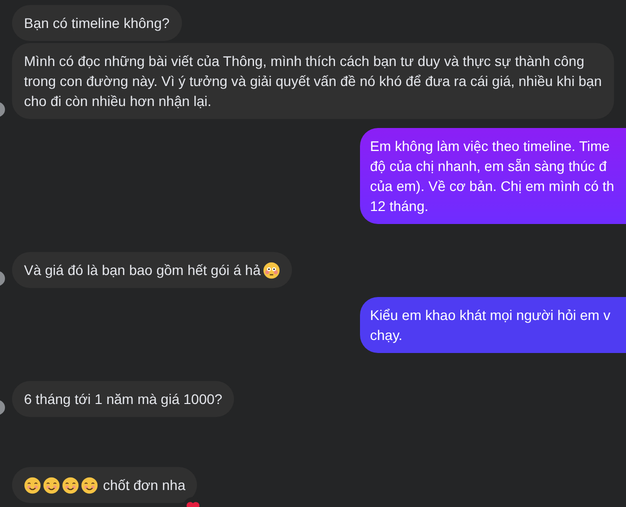 Image resolution: width=626 pixels, height=507 pixels. What do you see at coordinates (492, 176) in the screenshot?
I see `message-text: Em không làm việc theo timeline. Time độ của chị nhanh, em sẵn sàng thúc đ của em). Về cơ bản. Chị em mình có th 12 tháng.` at bounding box center [492, 176].